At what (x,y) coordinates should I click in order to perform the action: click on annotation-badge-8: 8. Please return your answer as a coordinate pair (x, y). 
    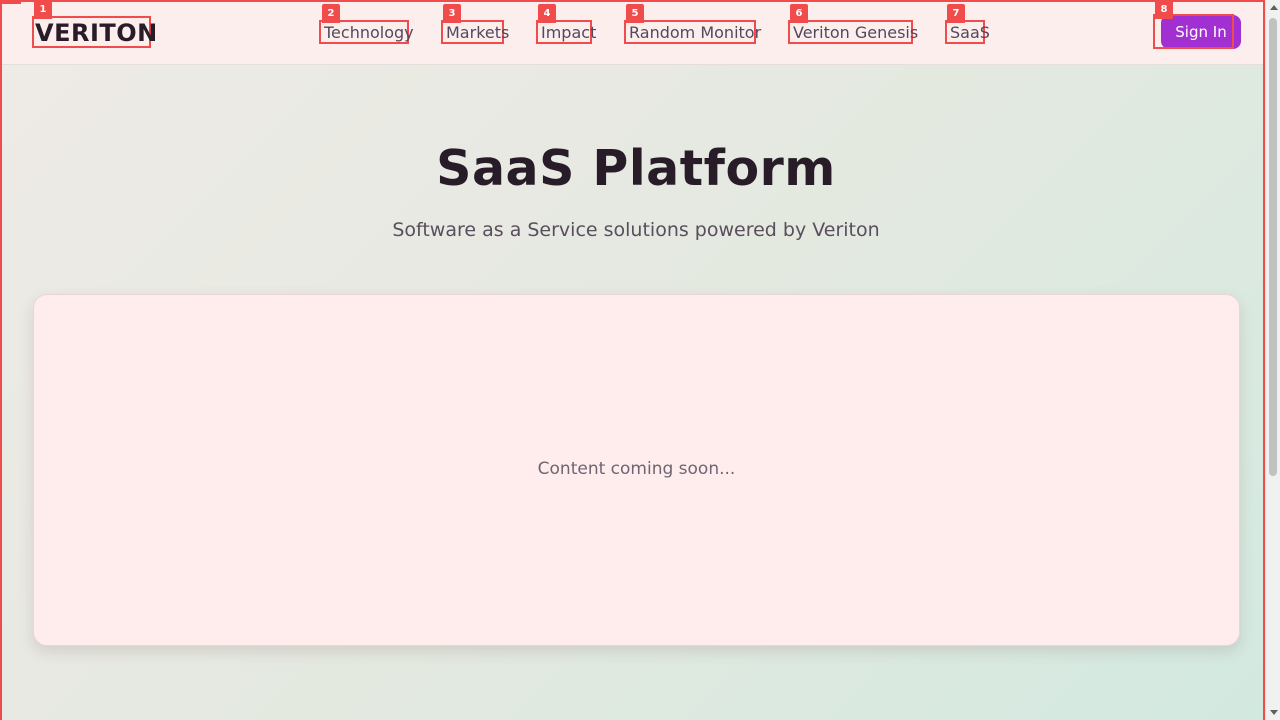
    Looking at the image, I should click on (1164, 9).